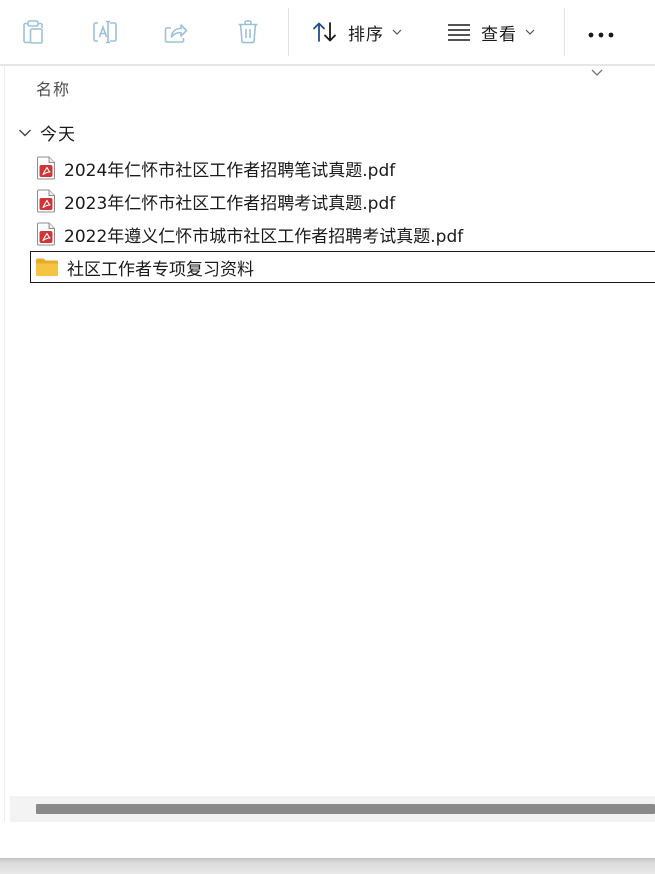 This screenshot has height=874, width=655. I want to click on folder-icon, so click(47, 267).